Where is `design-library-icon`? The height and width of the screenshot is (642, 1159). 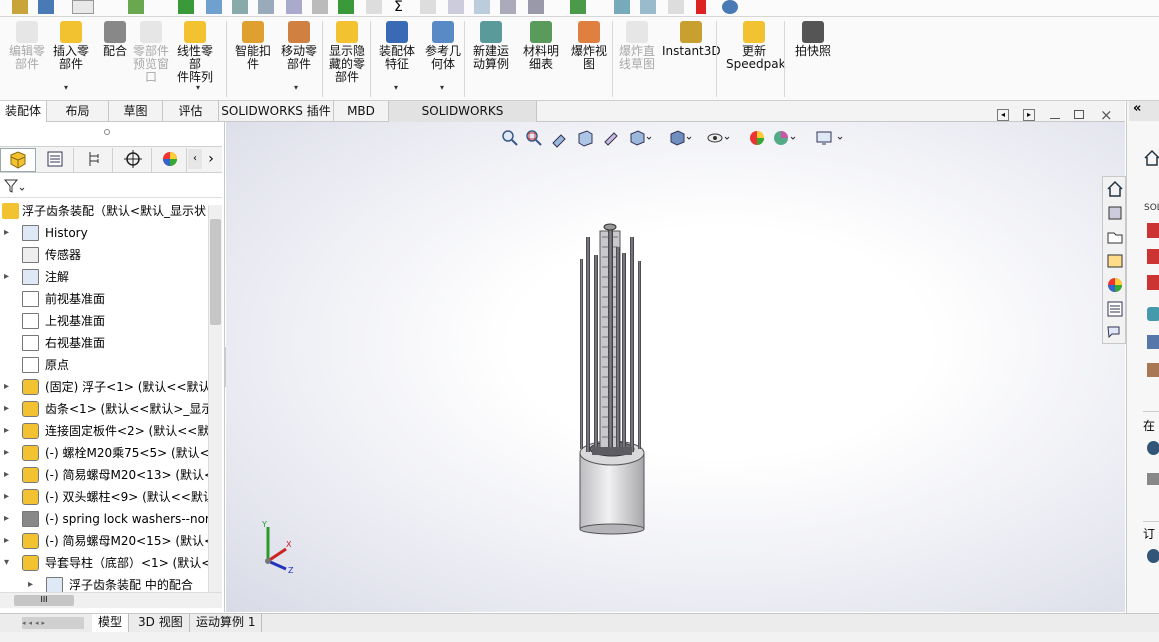 design-library-icon is located at coordinates (1115, 213).